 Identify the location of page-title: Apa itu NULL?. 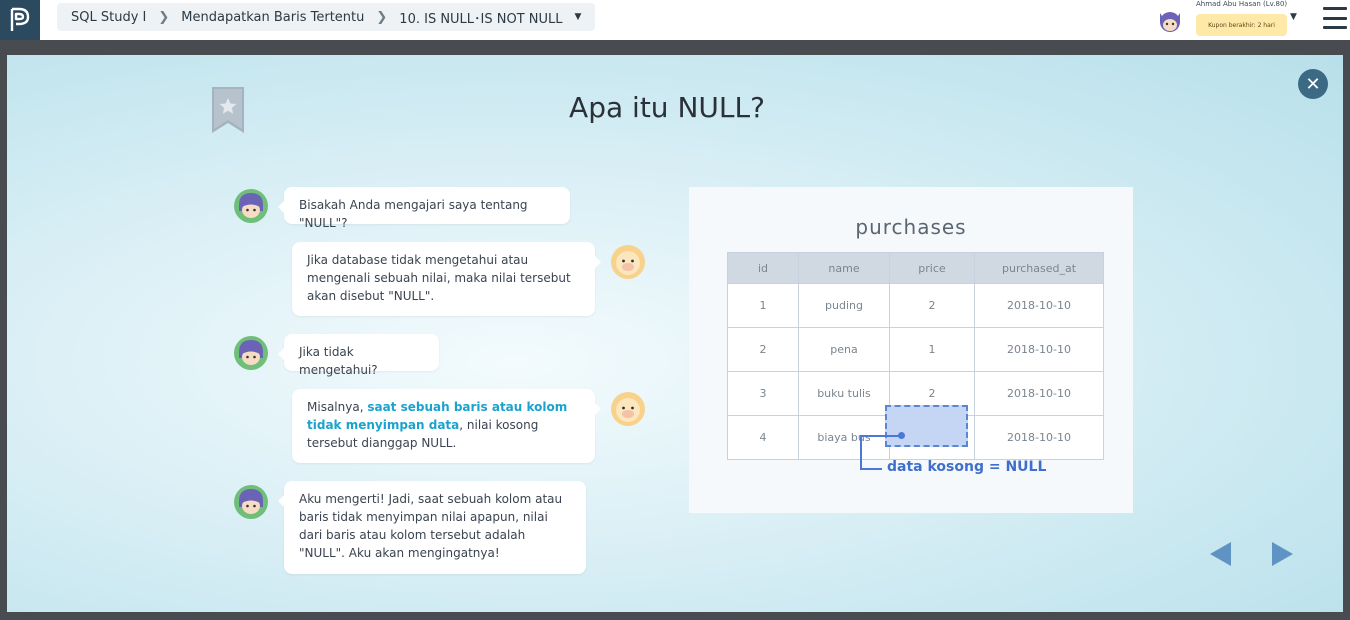
(667, 107).